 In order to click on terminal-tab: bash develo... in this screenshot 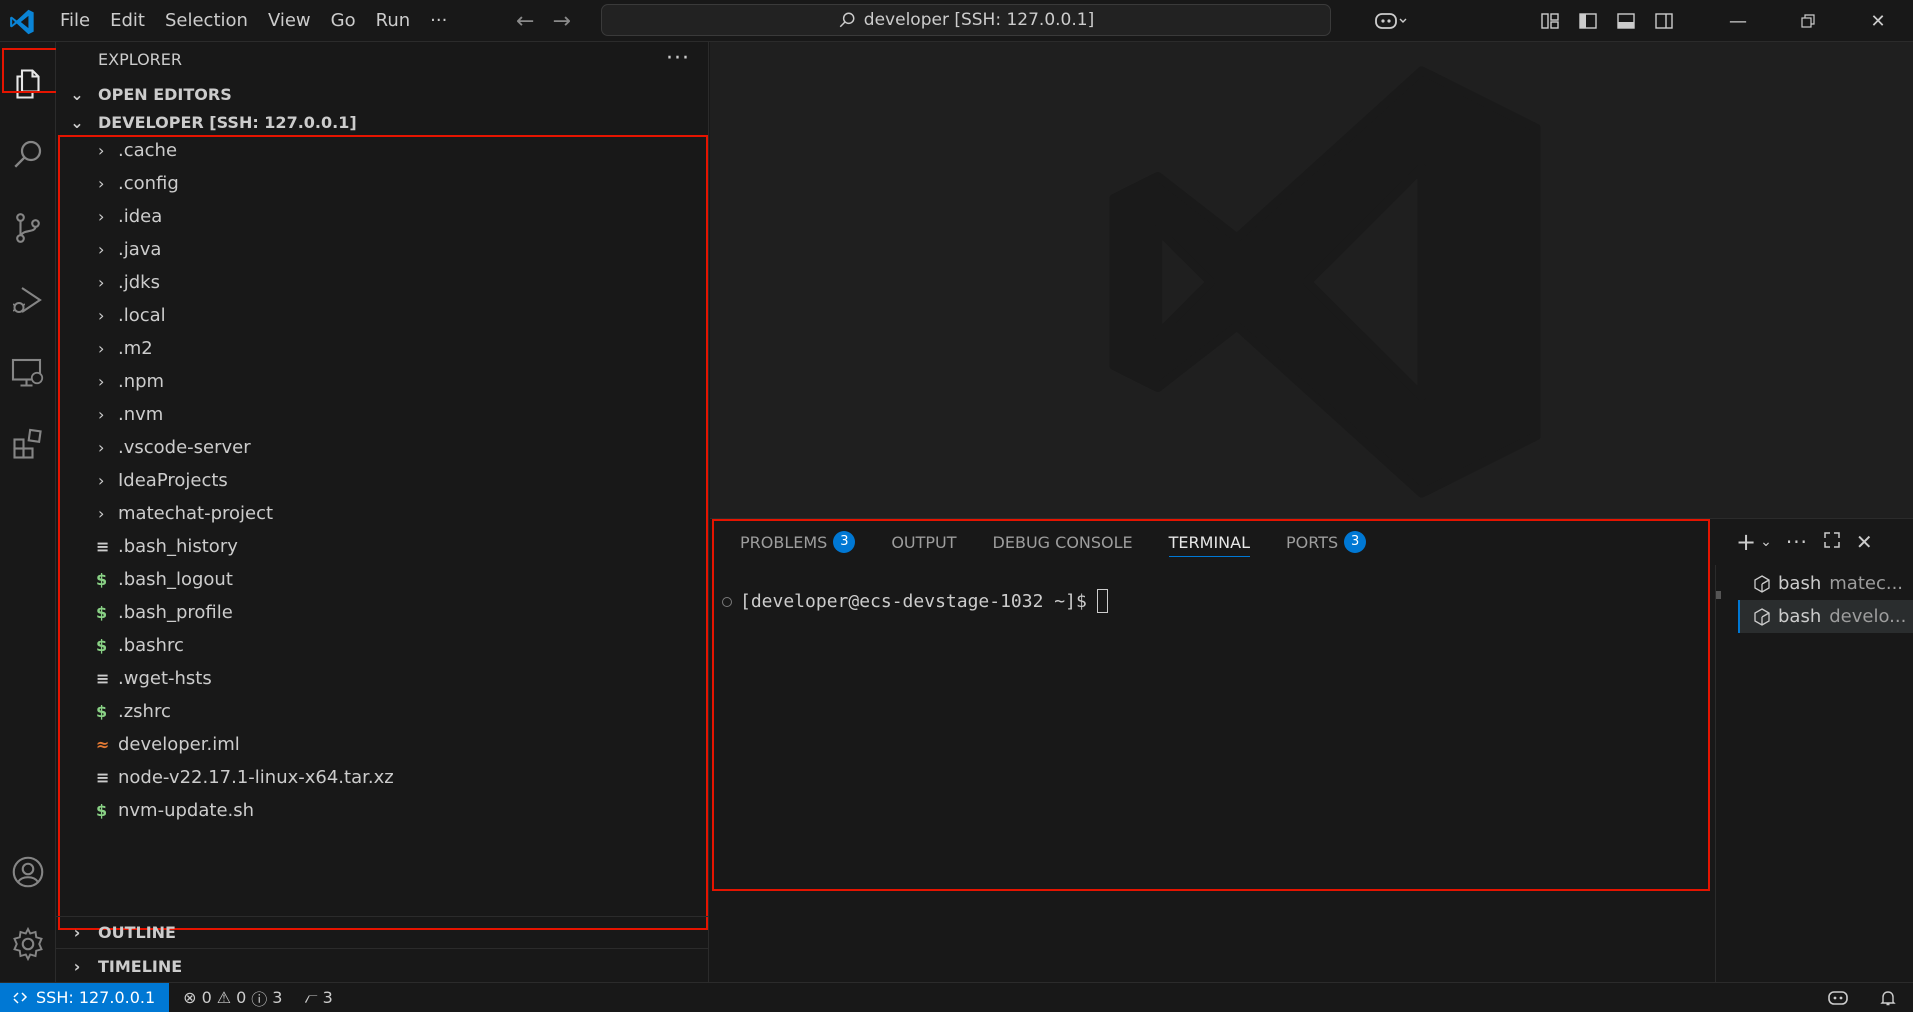, I will do `click(1825, 616)`.